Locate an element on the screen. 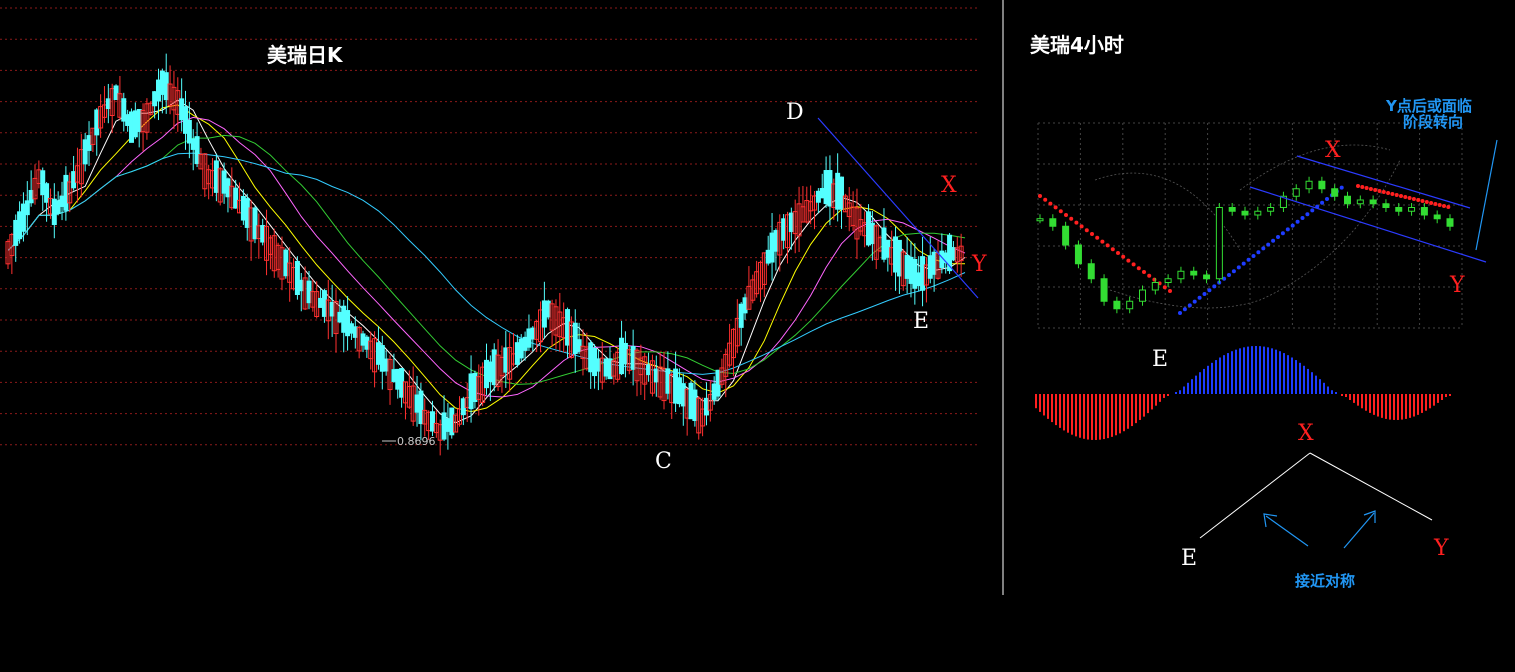 This screenshot has height=672, width=1515. diagram-caption: 接近对称 is located at coordinates (1325, 581).